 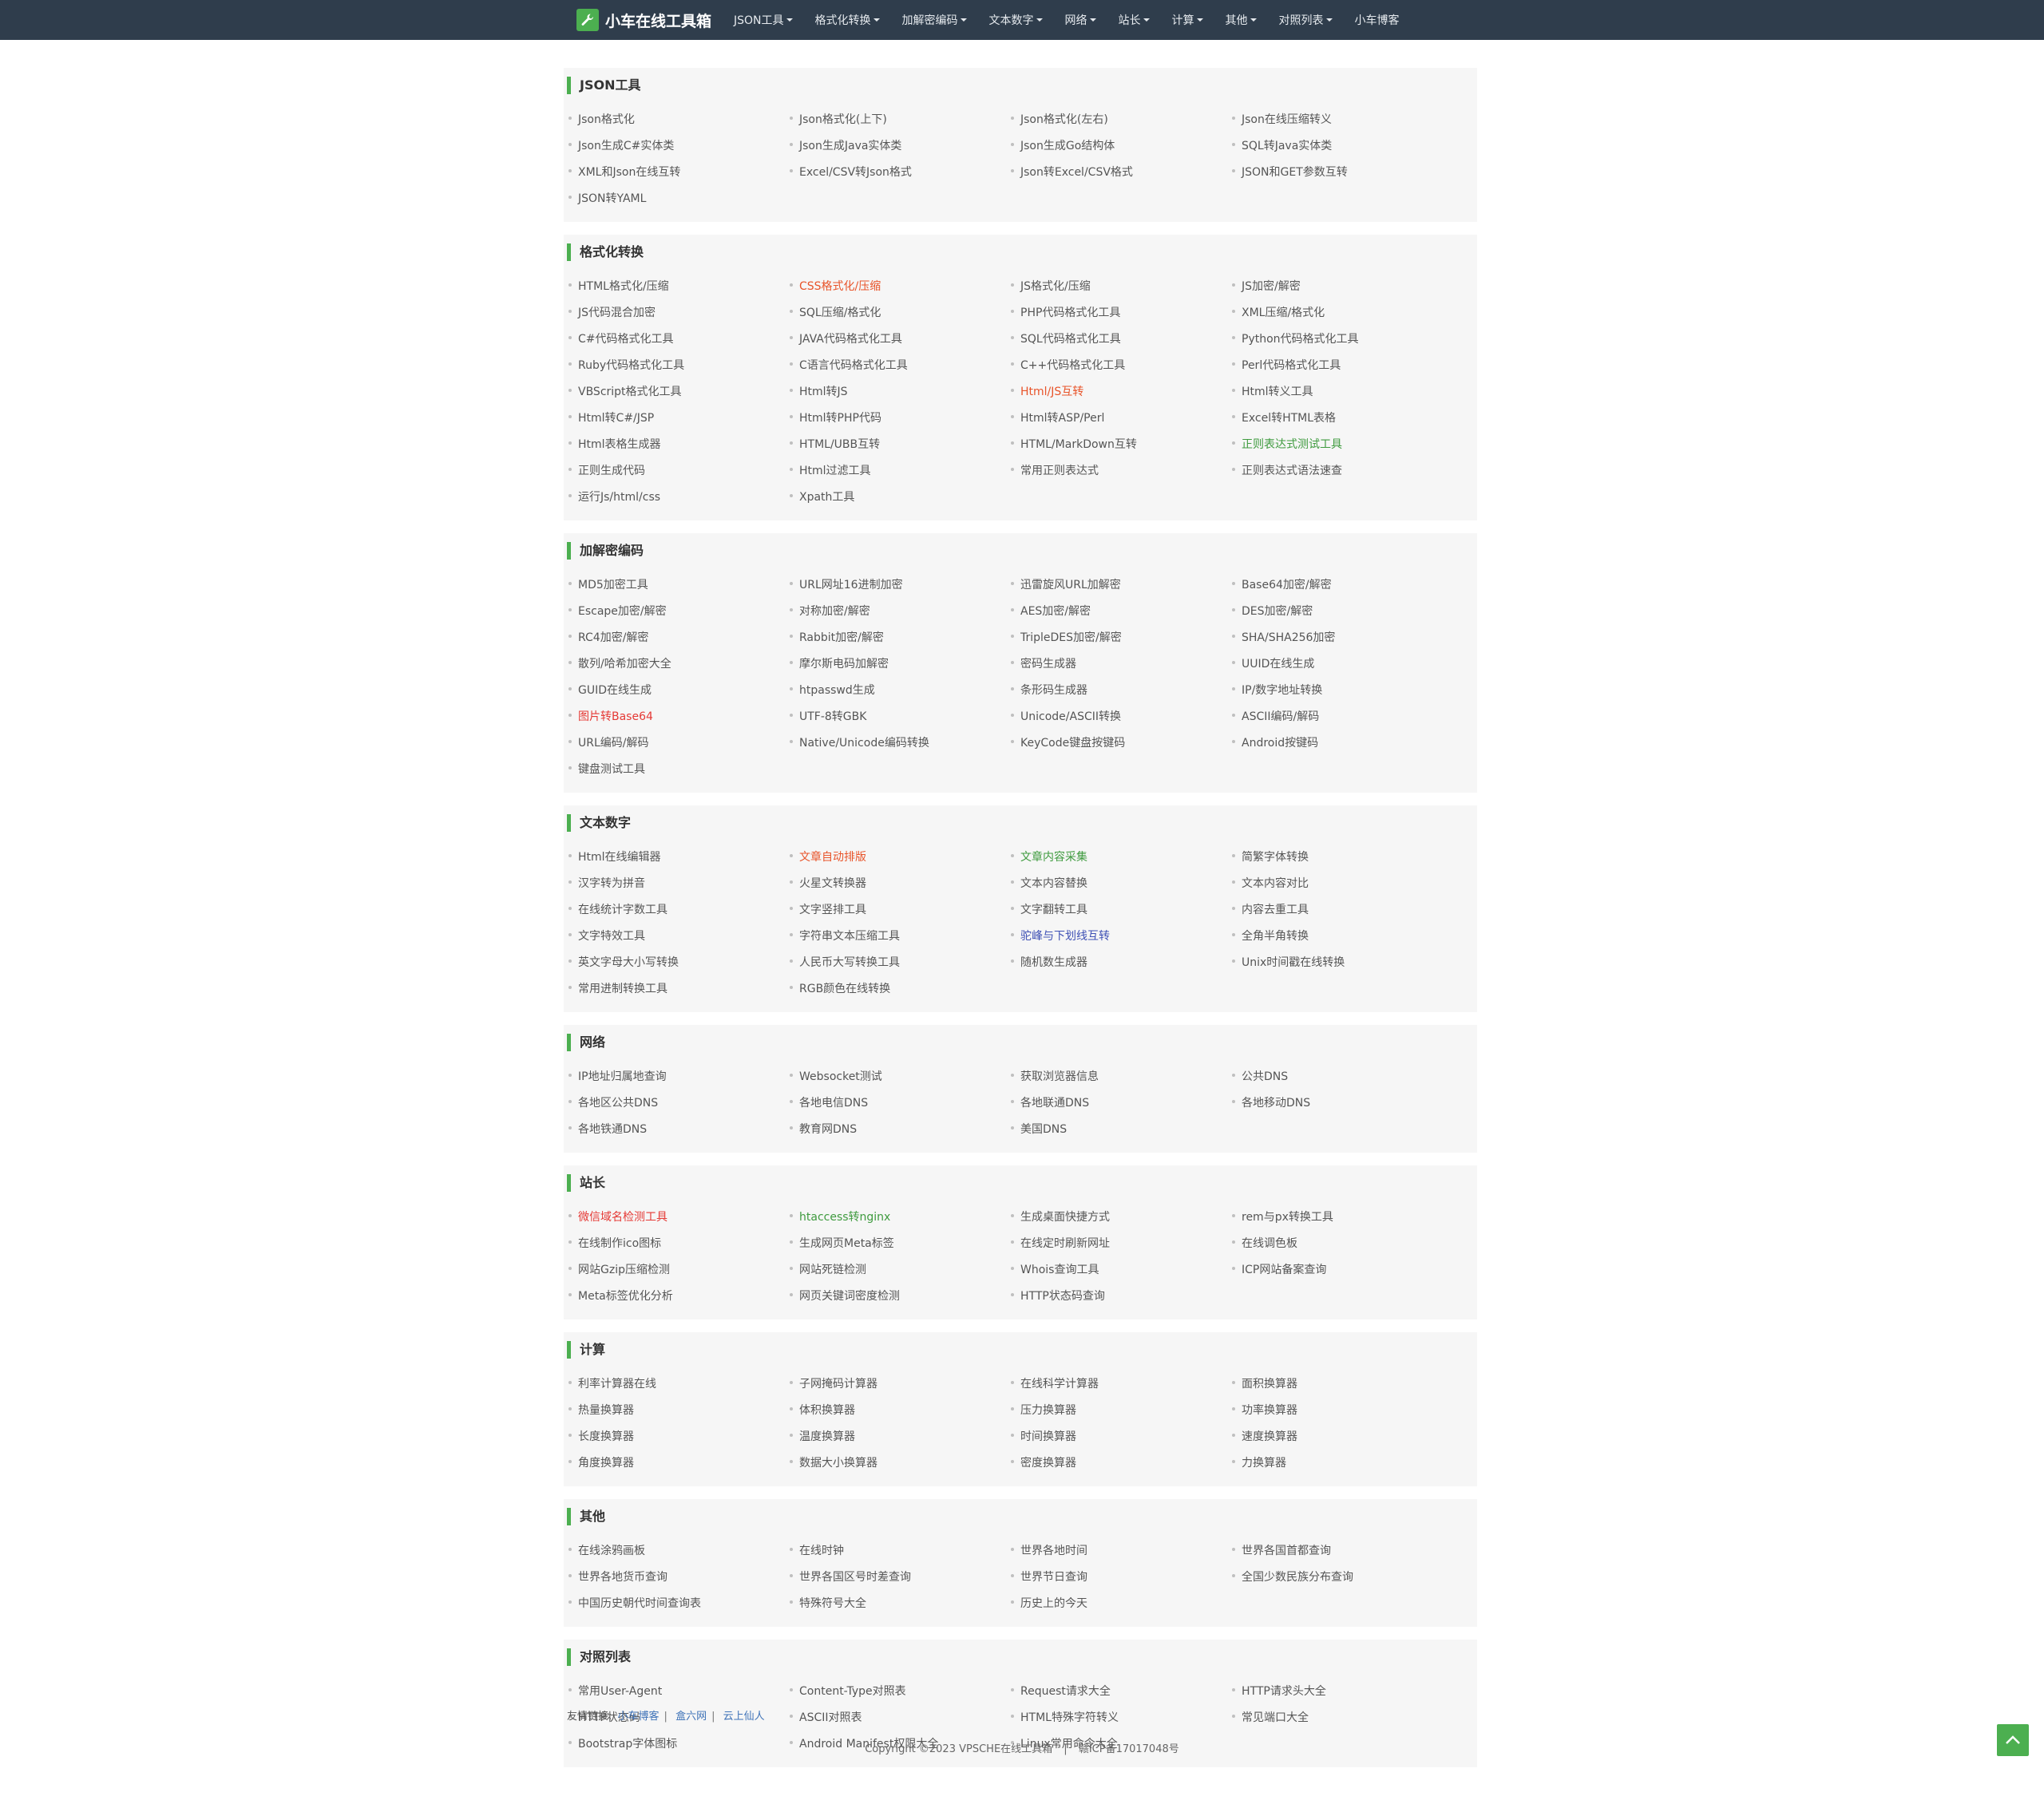 I want to click on tool-link: Xpath工具, so click(x=900, y=498).